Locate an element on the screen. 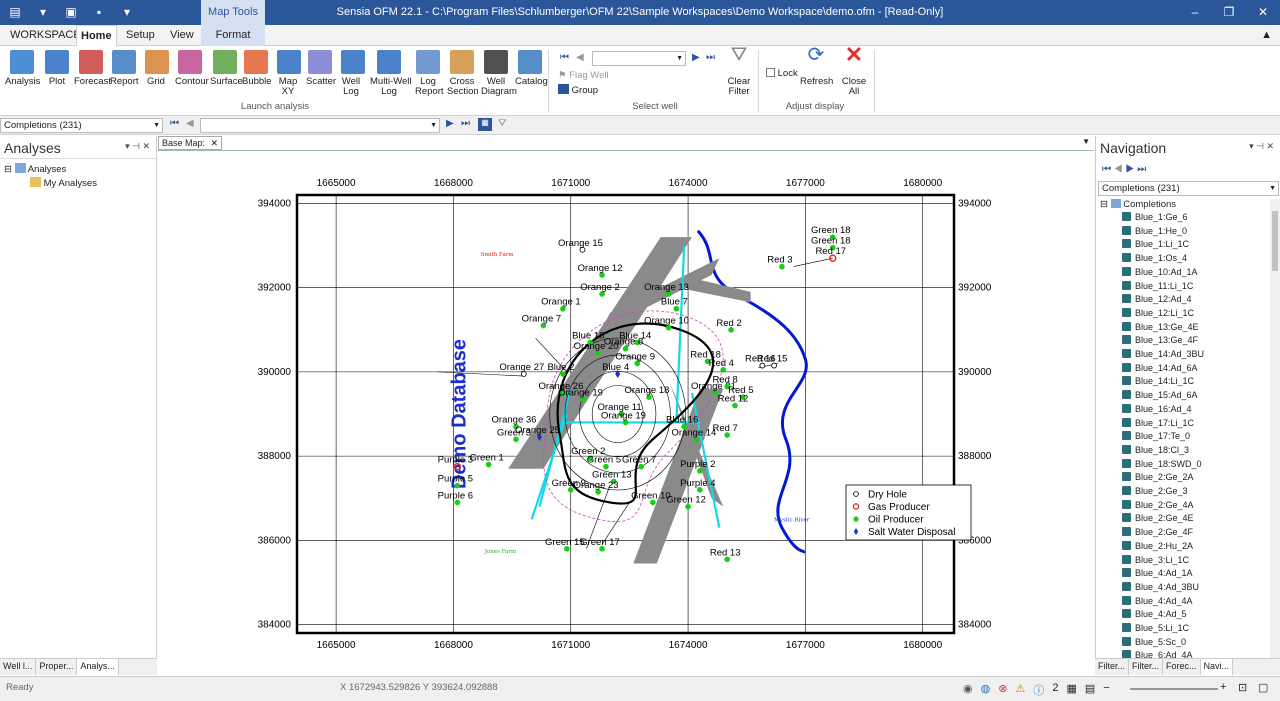 The image size is (1280, 701). nav-prev-icon: ◀ is located at coordinates (1118, 169).